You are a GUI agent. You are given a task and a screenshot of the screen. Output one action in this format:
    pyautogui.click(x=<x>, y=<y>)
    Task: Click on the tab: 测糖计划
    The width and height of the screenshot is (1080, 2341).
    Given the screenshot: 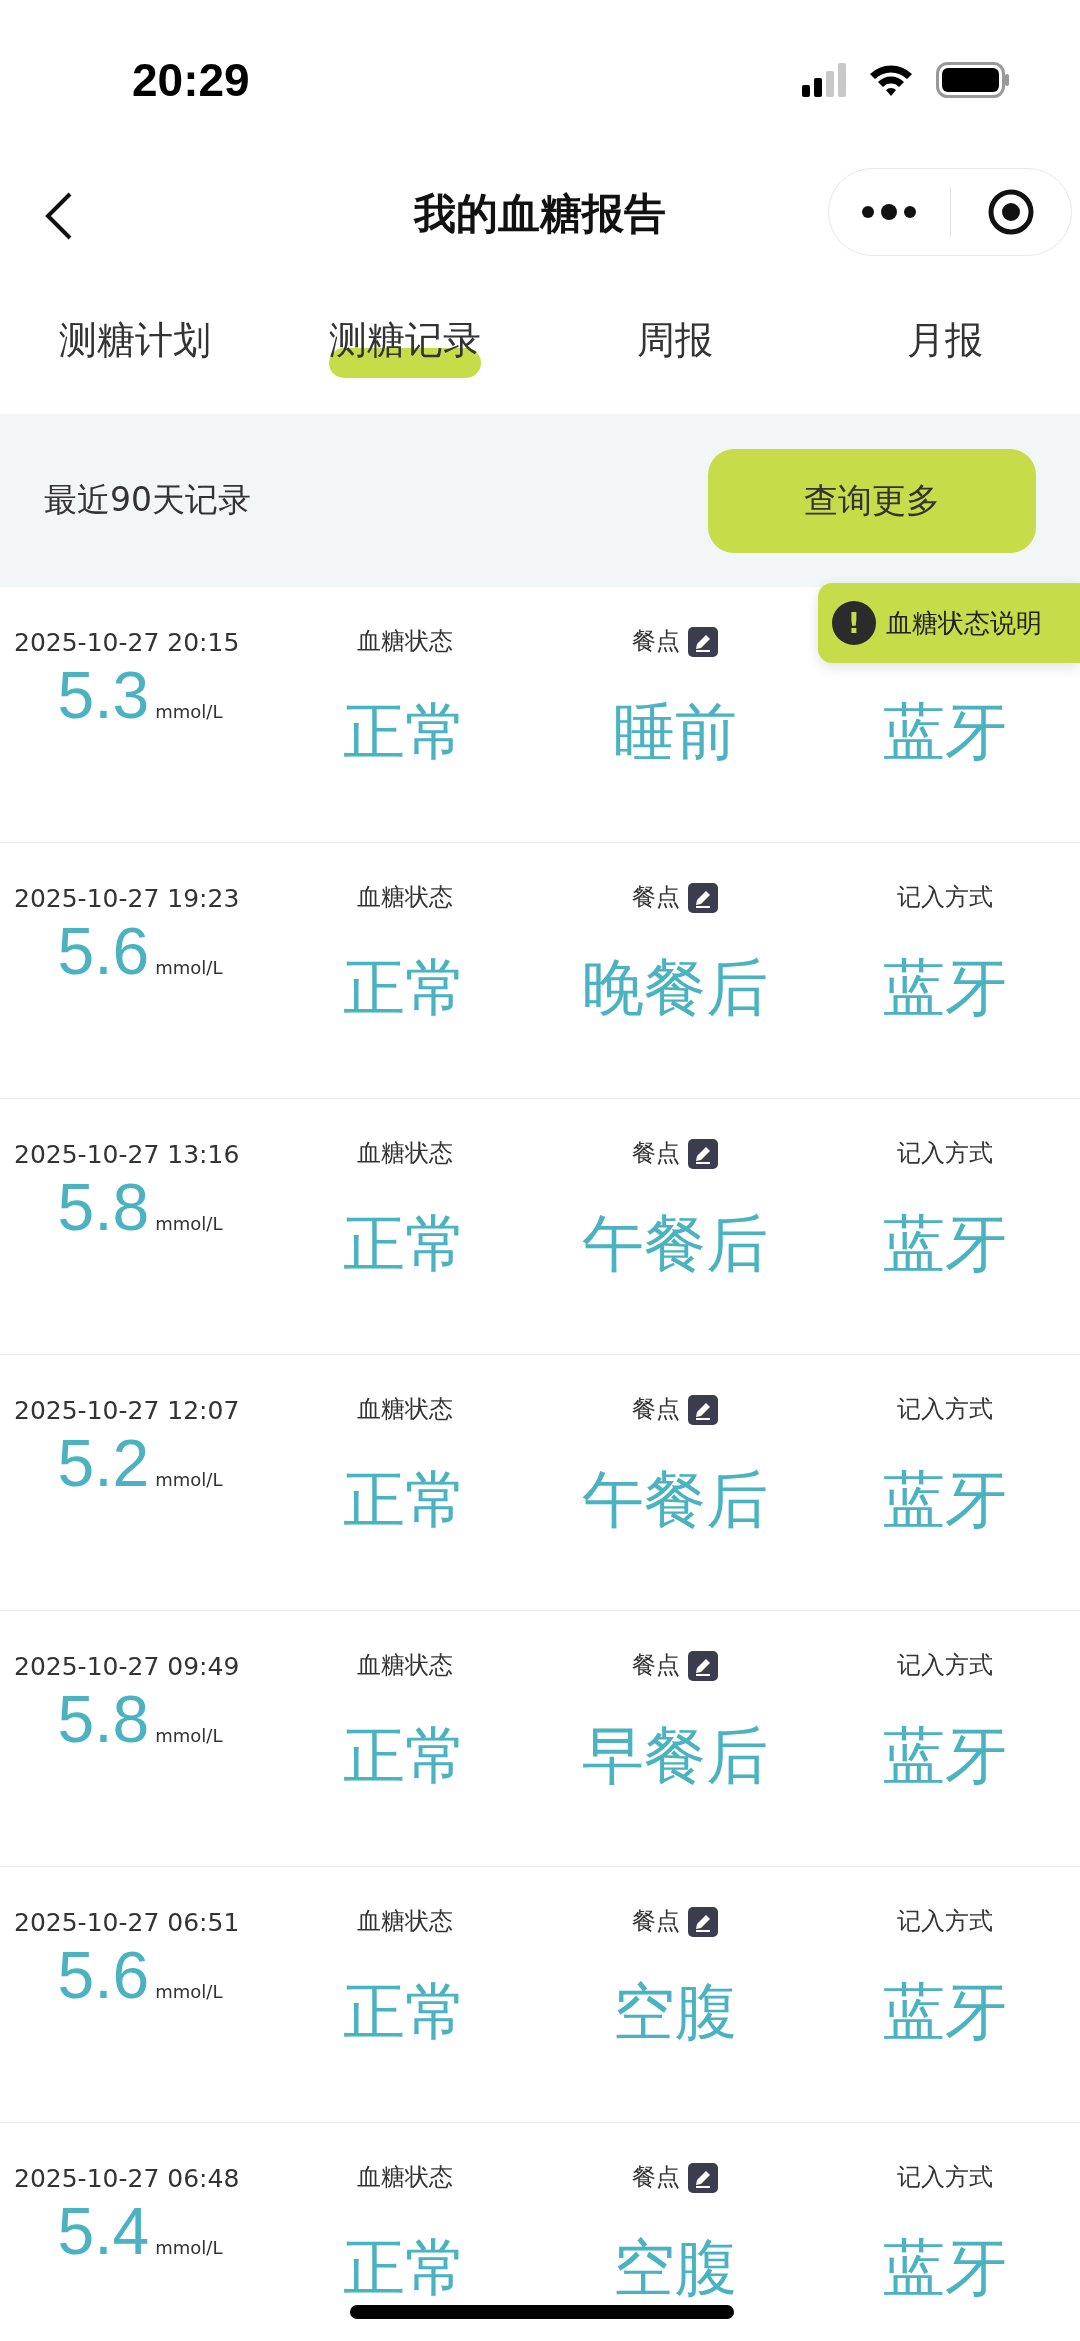 What is the action you would take?
    pyautogui.click(x=135, y=346)
    